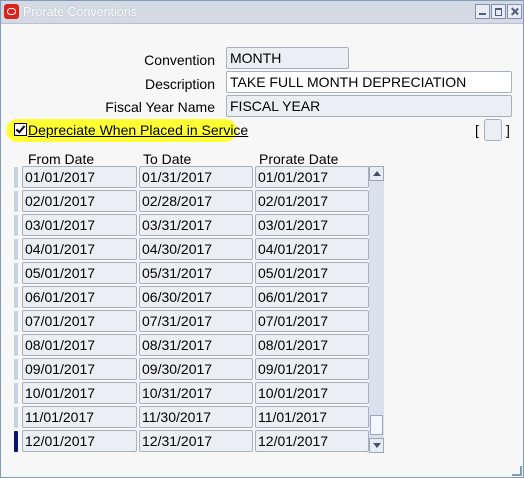  I want to click on table-row: 09/01/2017 09/30/2017 09/01/2017, so click(199, 370).